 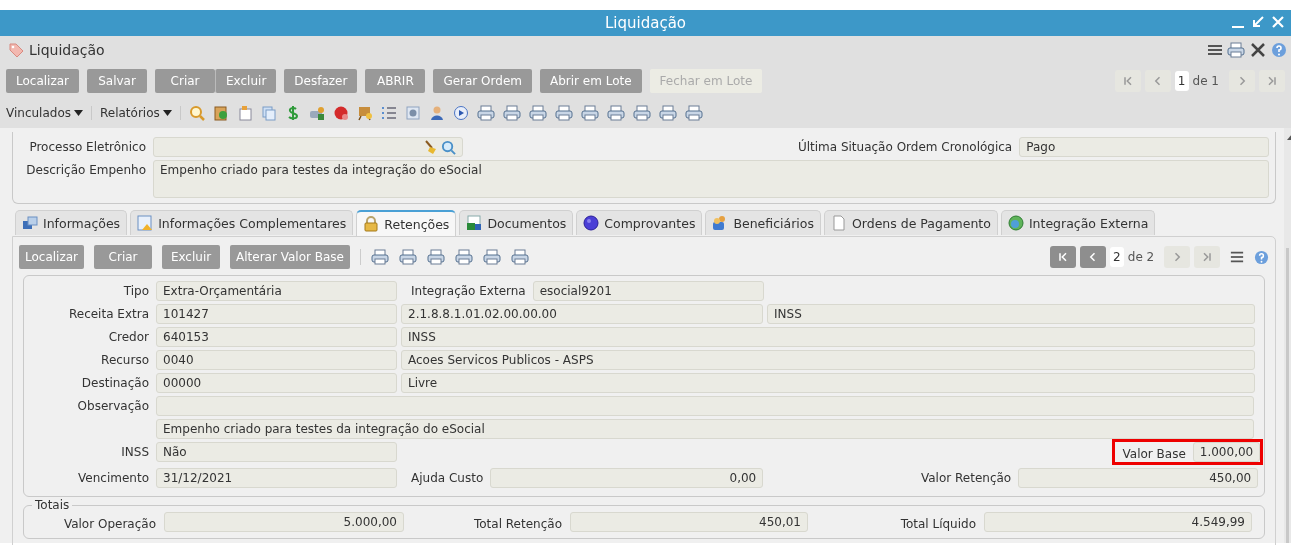 I want to click on previous-page-button, so click(x=1092, y=257).